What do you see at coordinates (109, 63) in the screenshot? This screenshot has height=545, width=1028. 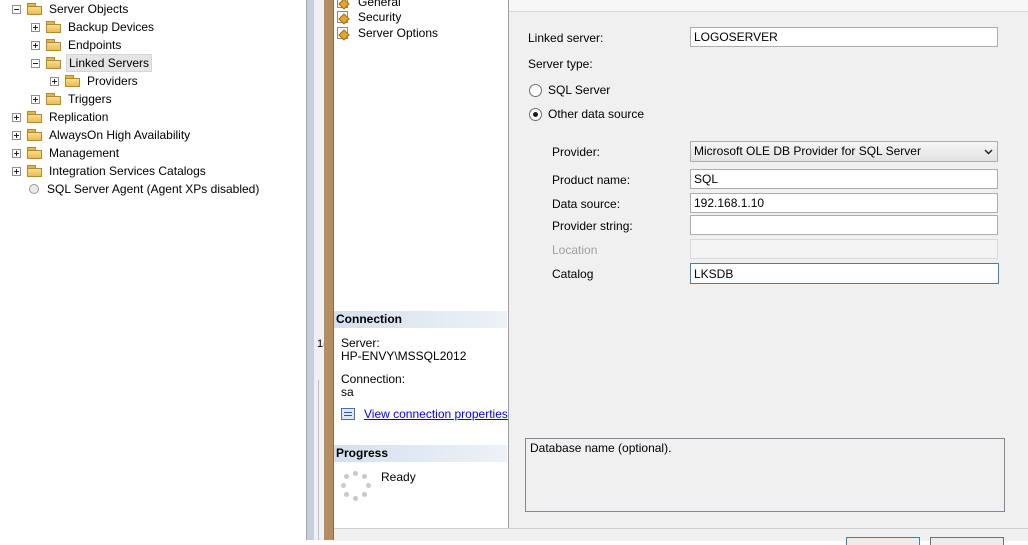 I see `tree-node-label: Linked Servers` at bounding box center [109, 63].